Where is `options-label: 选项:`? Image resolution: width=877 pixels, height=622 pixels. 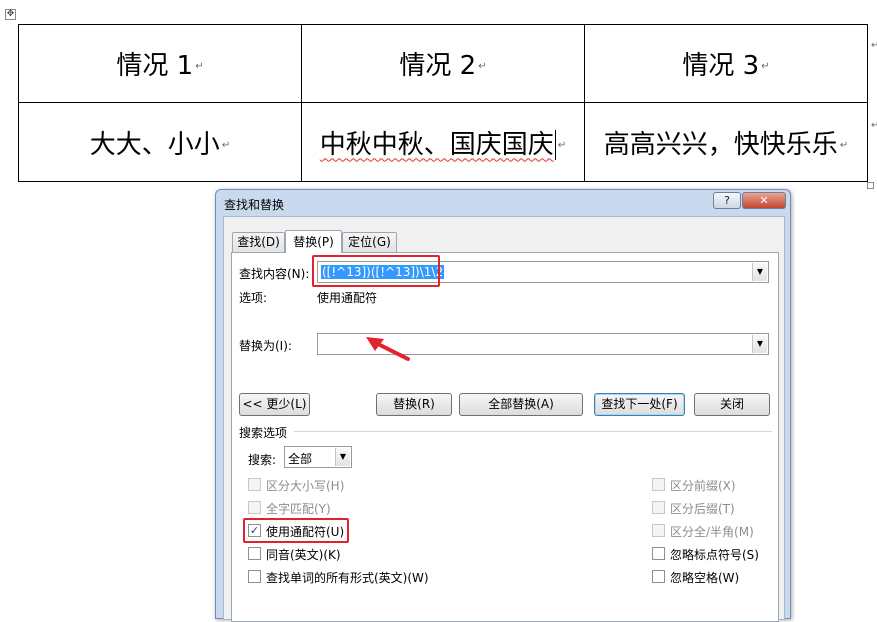 options-label: 选项: is located at coordinates (253, 298).